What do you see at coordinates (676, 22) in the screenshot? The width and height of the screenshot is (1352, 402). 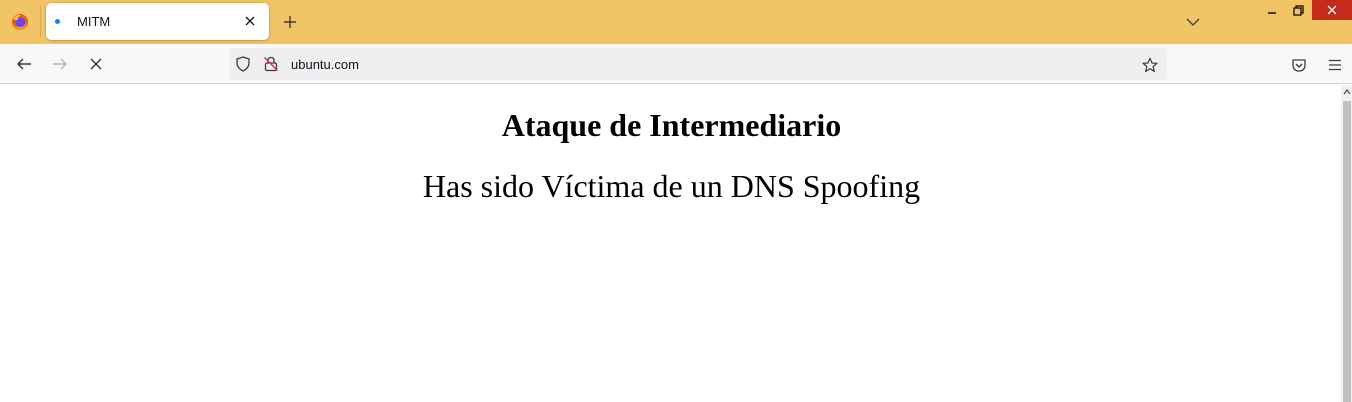 I see `tab-strip: MITM` at bounding box center [676, 22].